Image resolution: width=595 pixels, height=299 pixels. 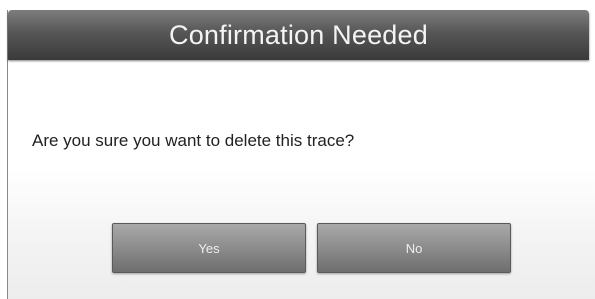 What do you see at coordinates (414, 248) in the screenshot?
I see `no-button: No` at bounding box center [414, 248].